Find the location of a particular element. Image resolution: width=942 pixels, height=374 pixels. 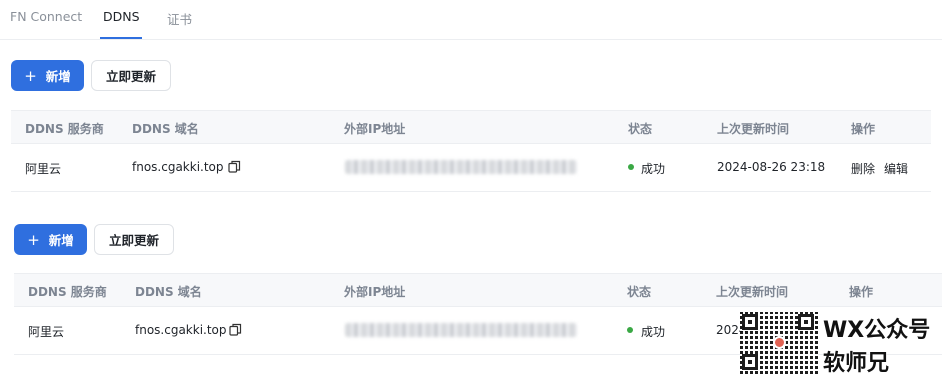

watermark: WX公众号 软师兄 is located at coordinates (841, 343).